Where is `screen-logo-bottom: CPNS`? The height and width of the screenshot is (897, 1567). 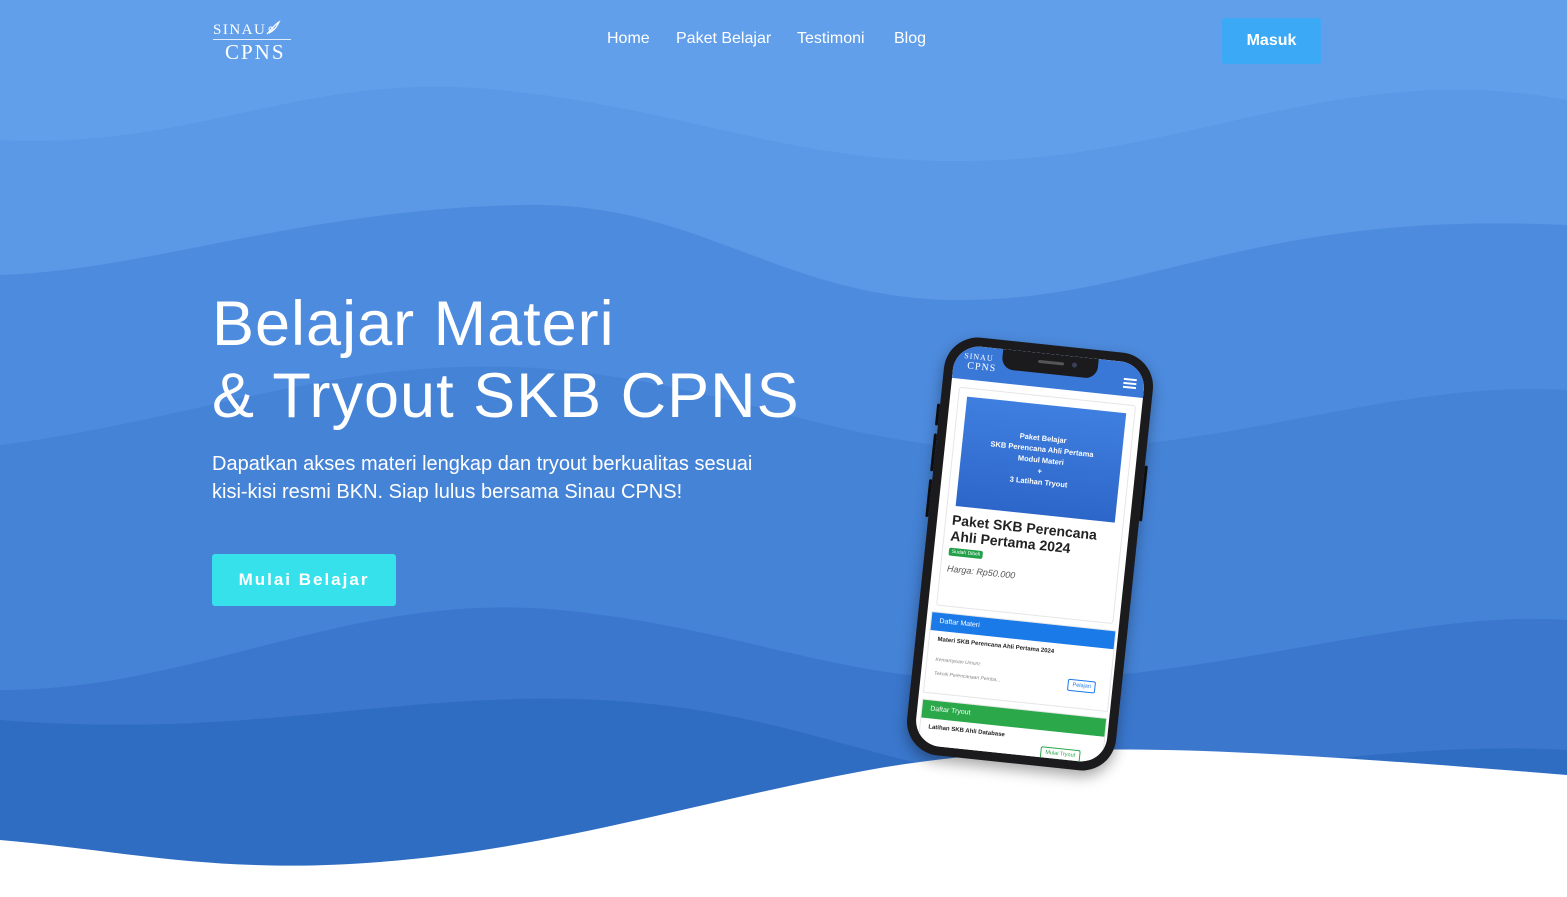 screen-logo-bottom: CPNS is located at coordinates (981, 367).